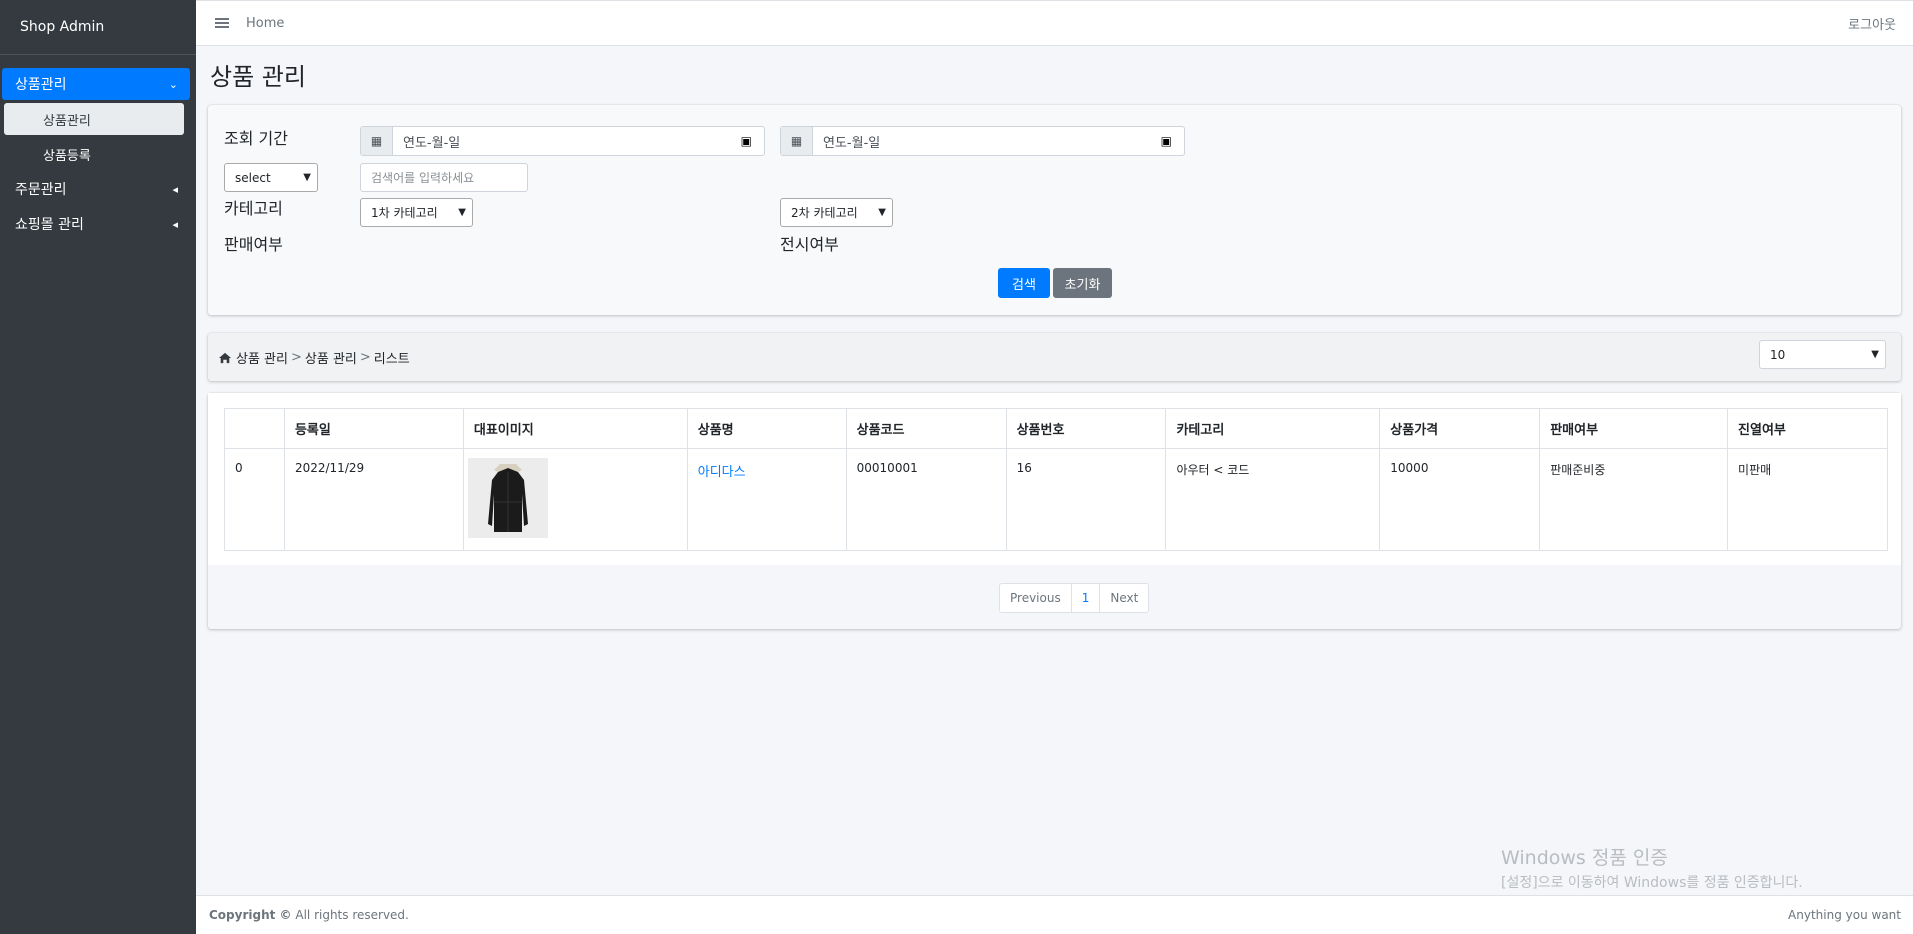  Describe the element at coordinates (271, 177) in the screenshot. I see `keyword-type-select: select ▼` at that location.